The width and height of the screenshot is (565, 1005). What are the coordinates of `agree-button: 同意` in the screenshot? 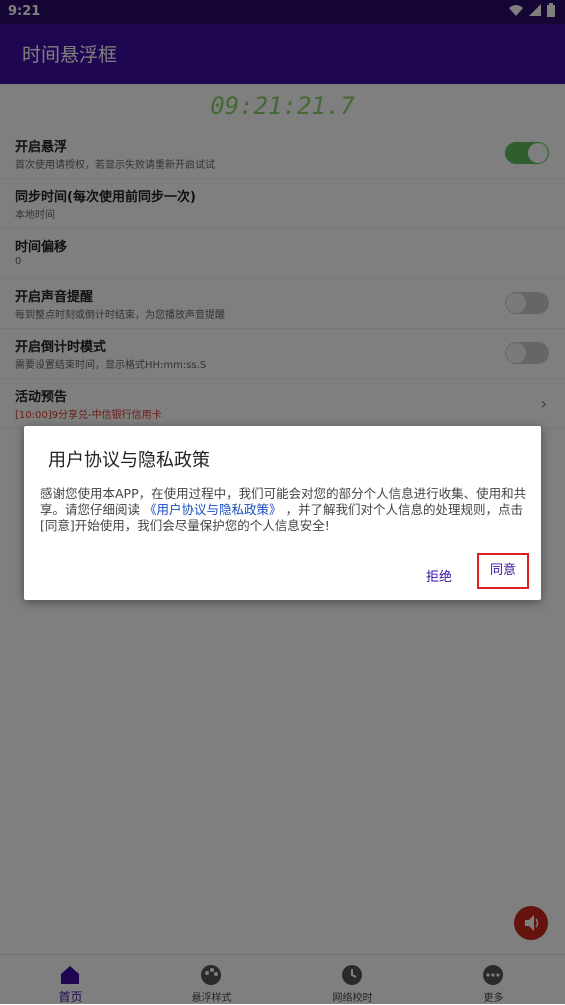 It's located at (503, 571).